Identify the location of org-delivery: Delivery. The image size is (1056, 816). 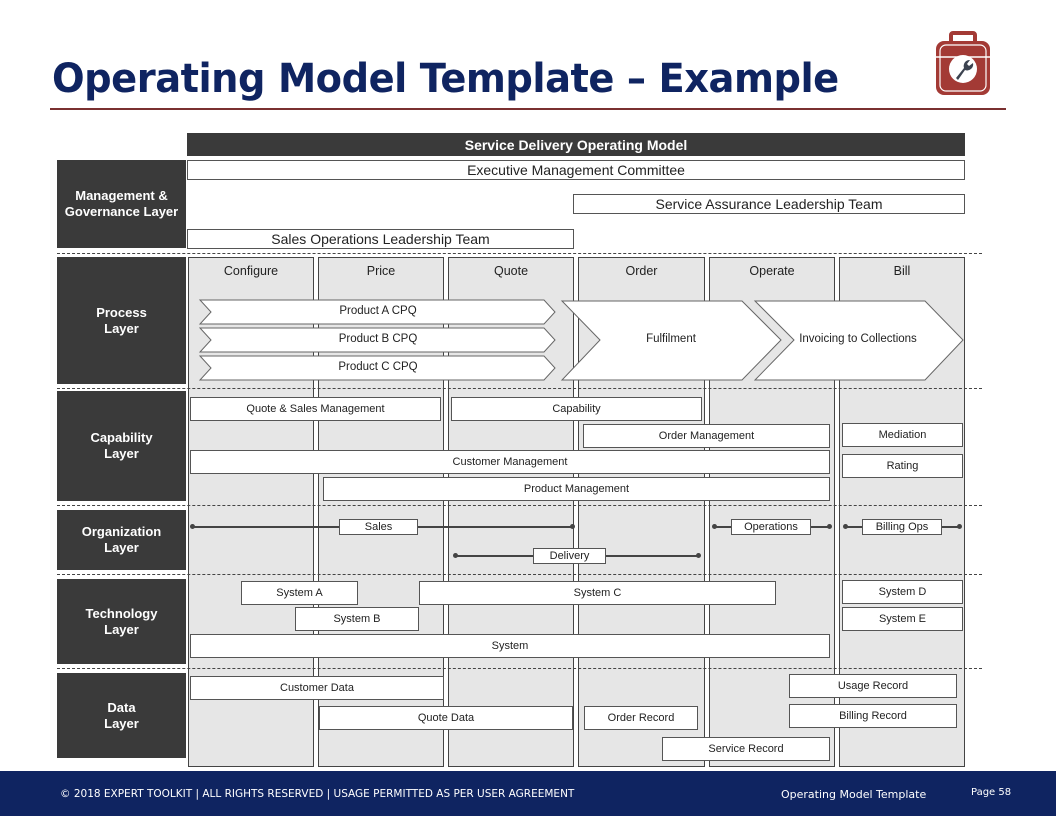
(569, 556).